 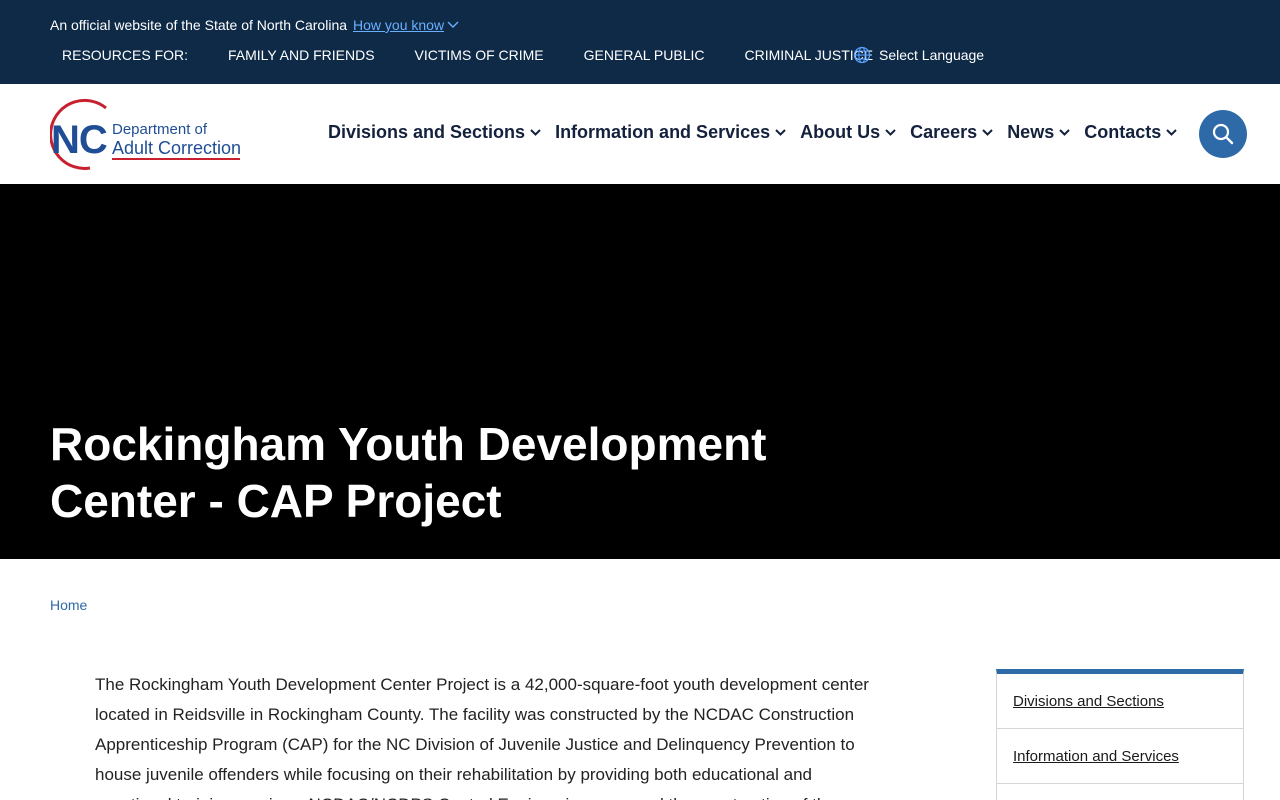 I want to click on site-logo: NC Department of Adult Correction, so click(x=147, y=135).